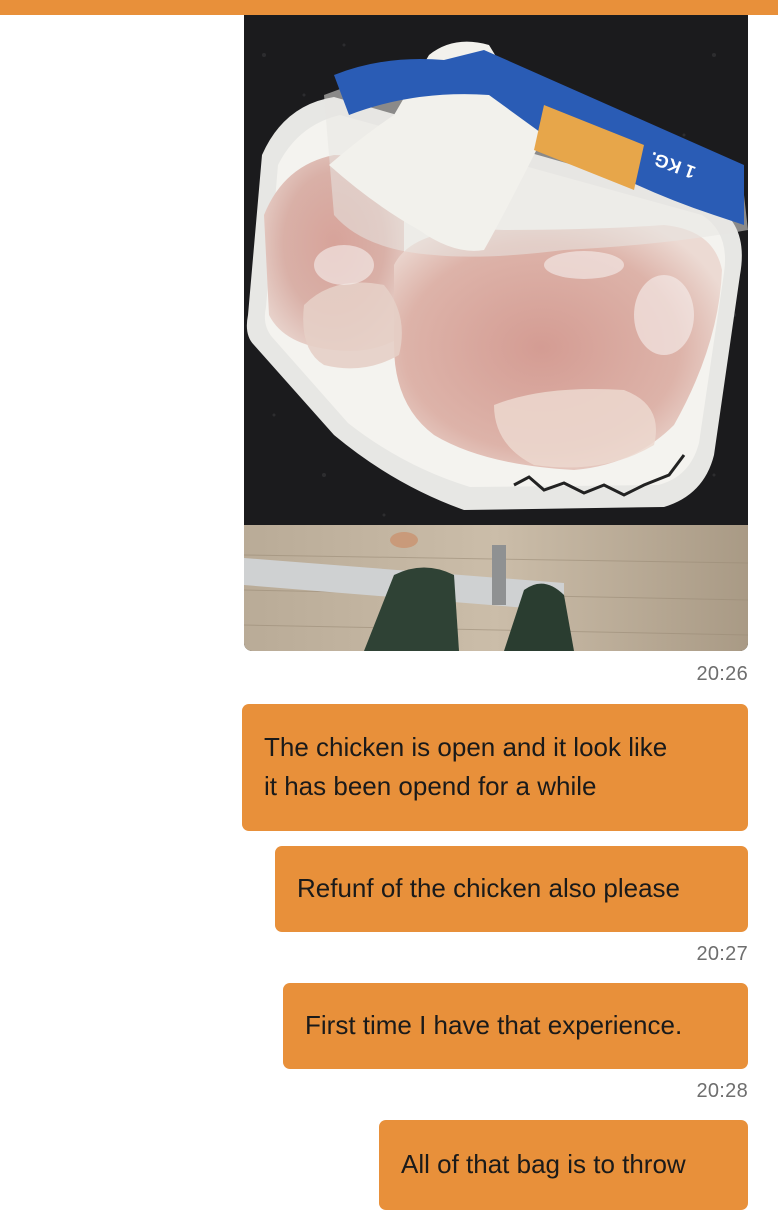 Image resolution: width=778 pixels, height=1210 pixels. I want to click on message-text: All of that bag is to throw, so click(543, 1164).